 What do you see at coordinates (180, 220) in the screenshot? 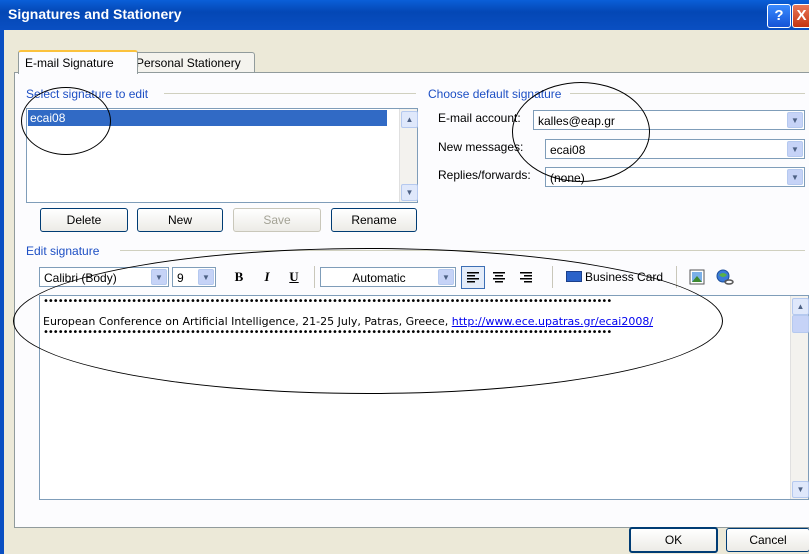
I see `new-button: New` at bounding box center [180, 220].